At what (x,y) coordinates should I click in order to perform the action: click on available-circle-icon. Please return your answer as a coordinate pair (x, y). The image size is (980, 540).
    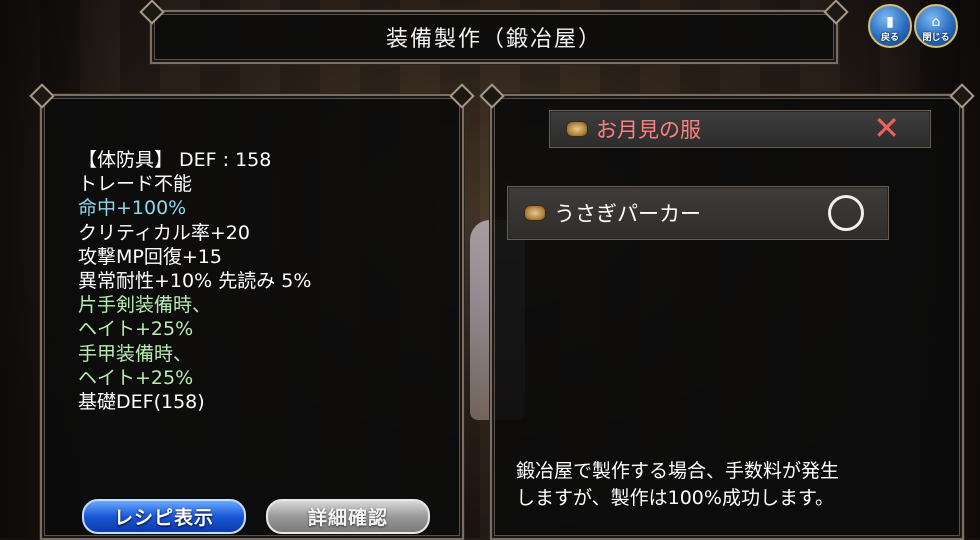
    Looking at the image, I should click on (846, 213).